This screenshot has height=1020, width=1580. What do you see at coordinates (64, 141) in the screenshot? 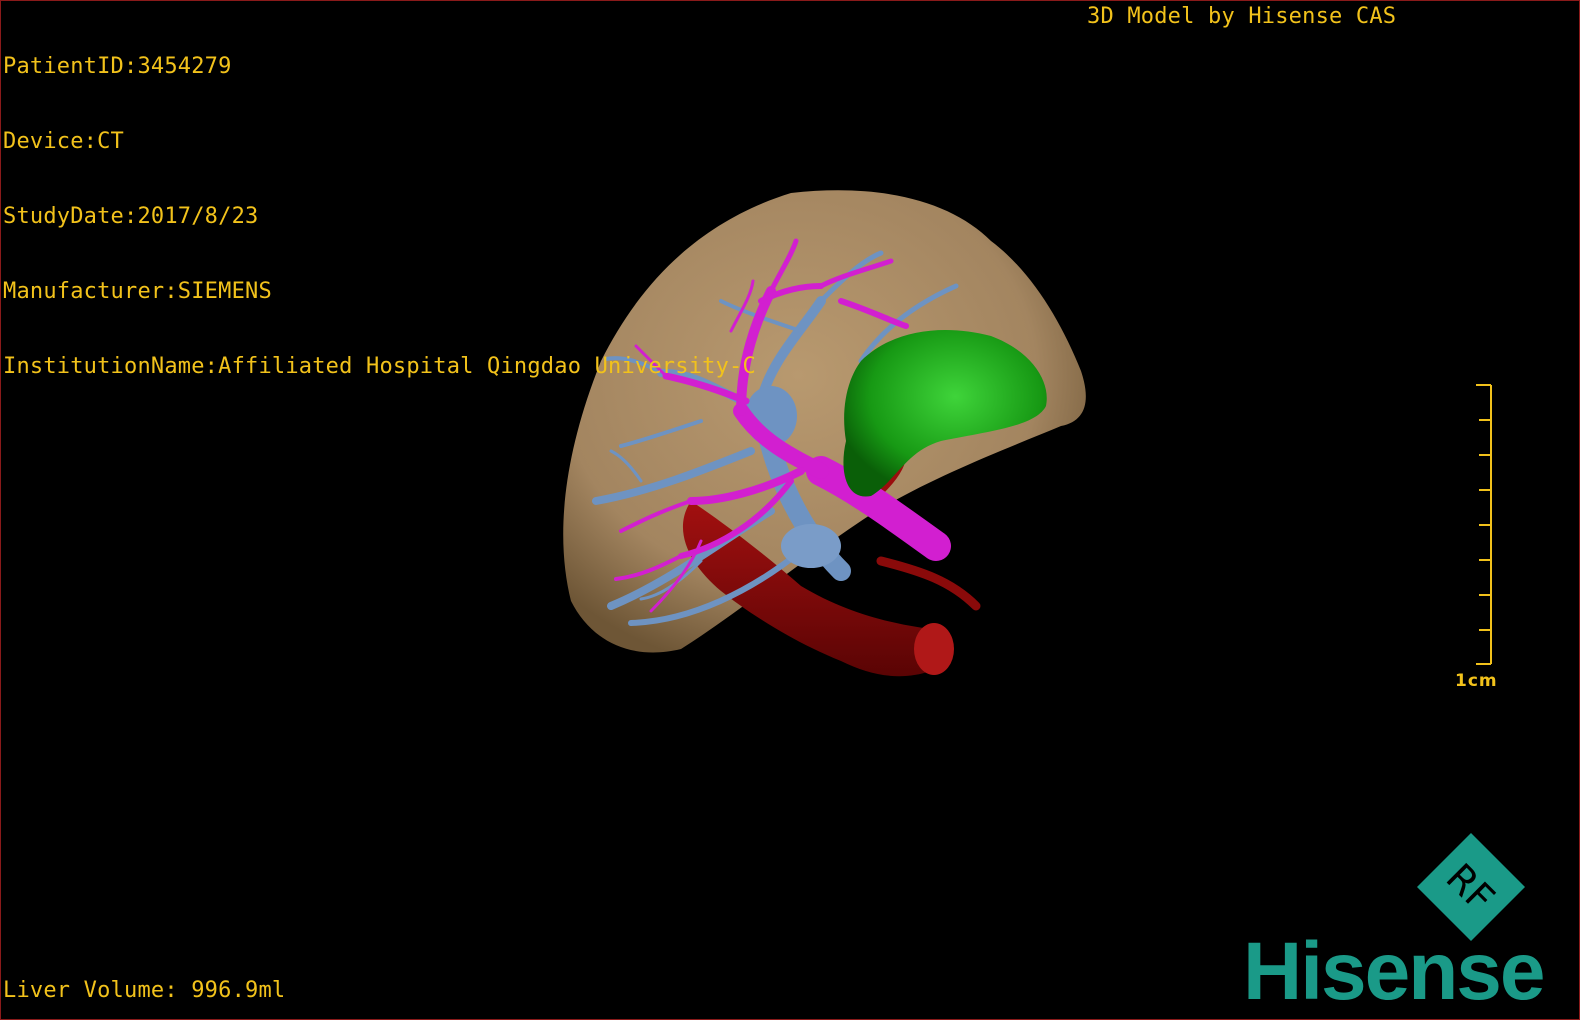
I see `device-info: Device:CT` at bounding box center [64, 141].